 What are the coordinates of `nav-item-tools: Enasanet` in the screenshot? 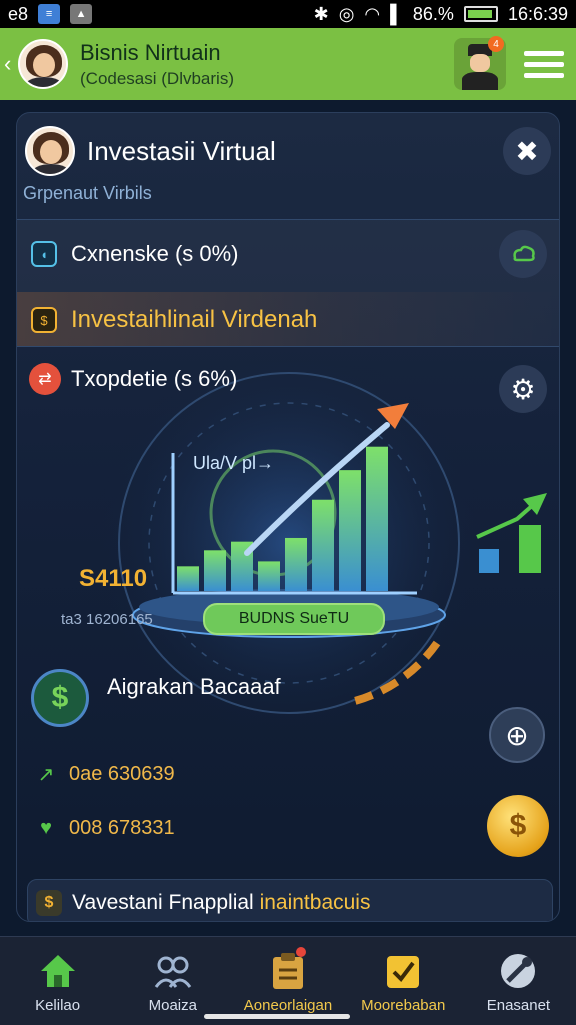 It's located at (518, 981).